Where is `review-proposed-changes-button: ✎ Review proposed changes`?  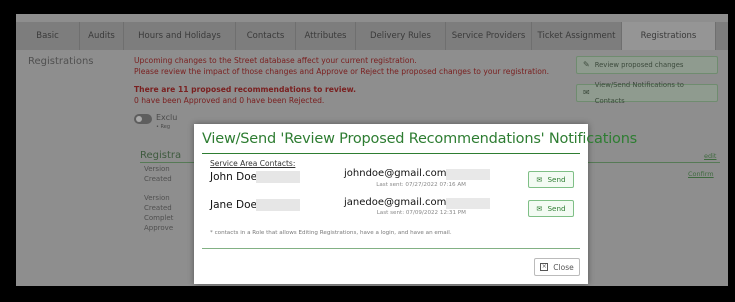
review-proposed-changes-button: ✎ Review proposed changes is located at coordinates (647, 65).